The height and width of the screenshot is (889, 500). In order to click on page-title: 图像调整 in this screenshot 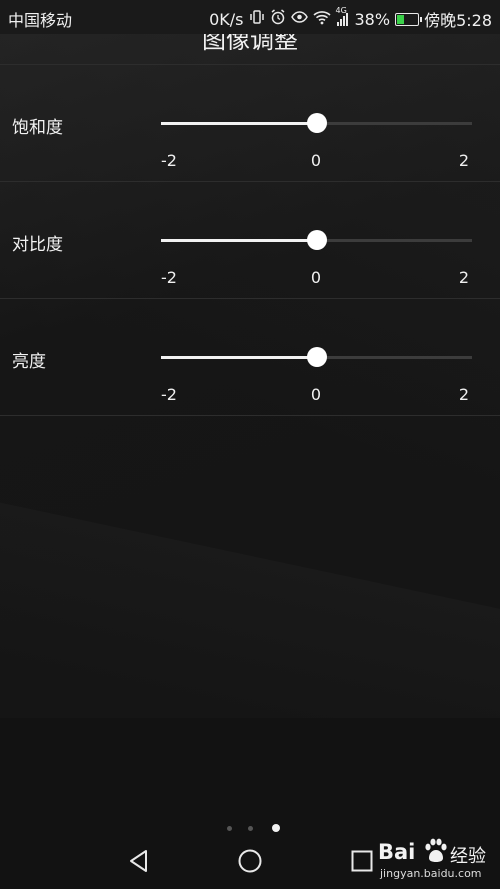, I will do `click(250, 44)`.